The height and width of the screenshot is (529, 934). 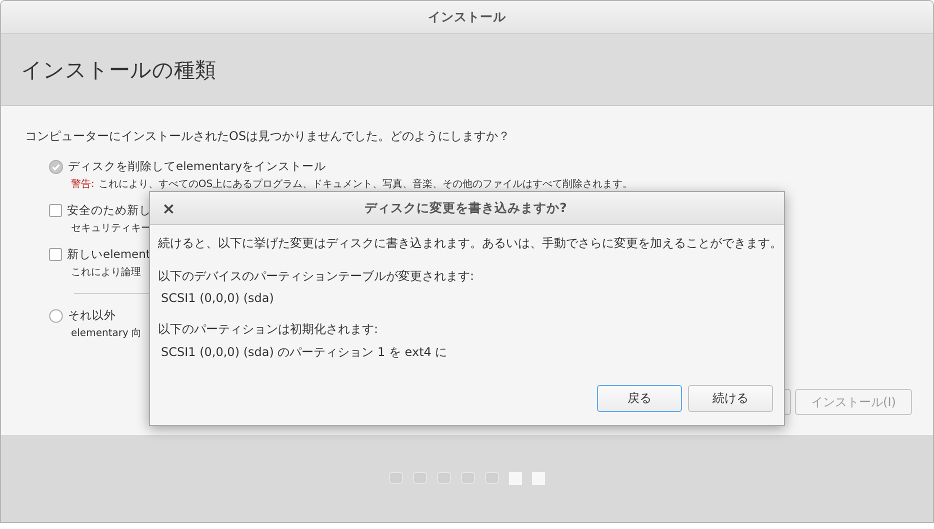 What do you see at coordinates (197, 166) in the screenshot?
I see `option-label: ディスクを削除してelementaryをインストール` at bounding box center [197, 166].